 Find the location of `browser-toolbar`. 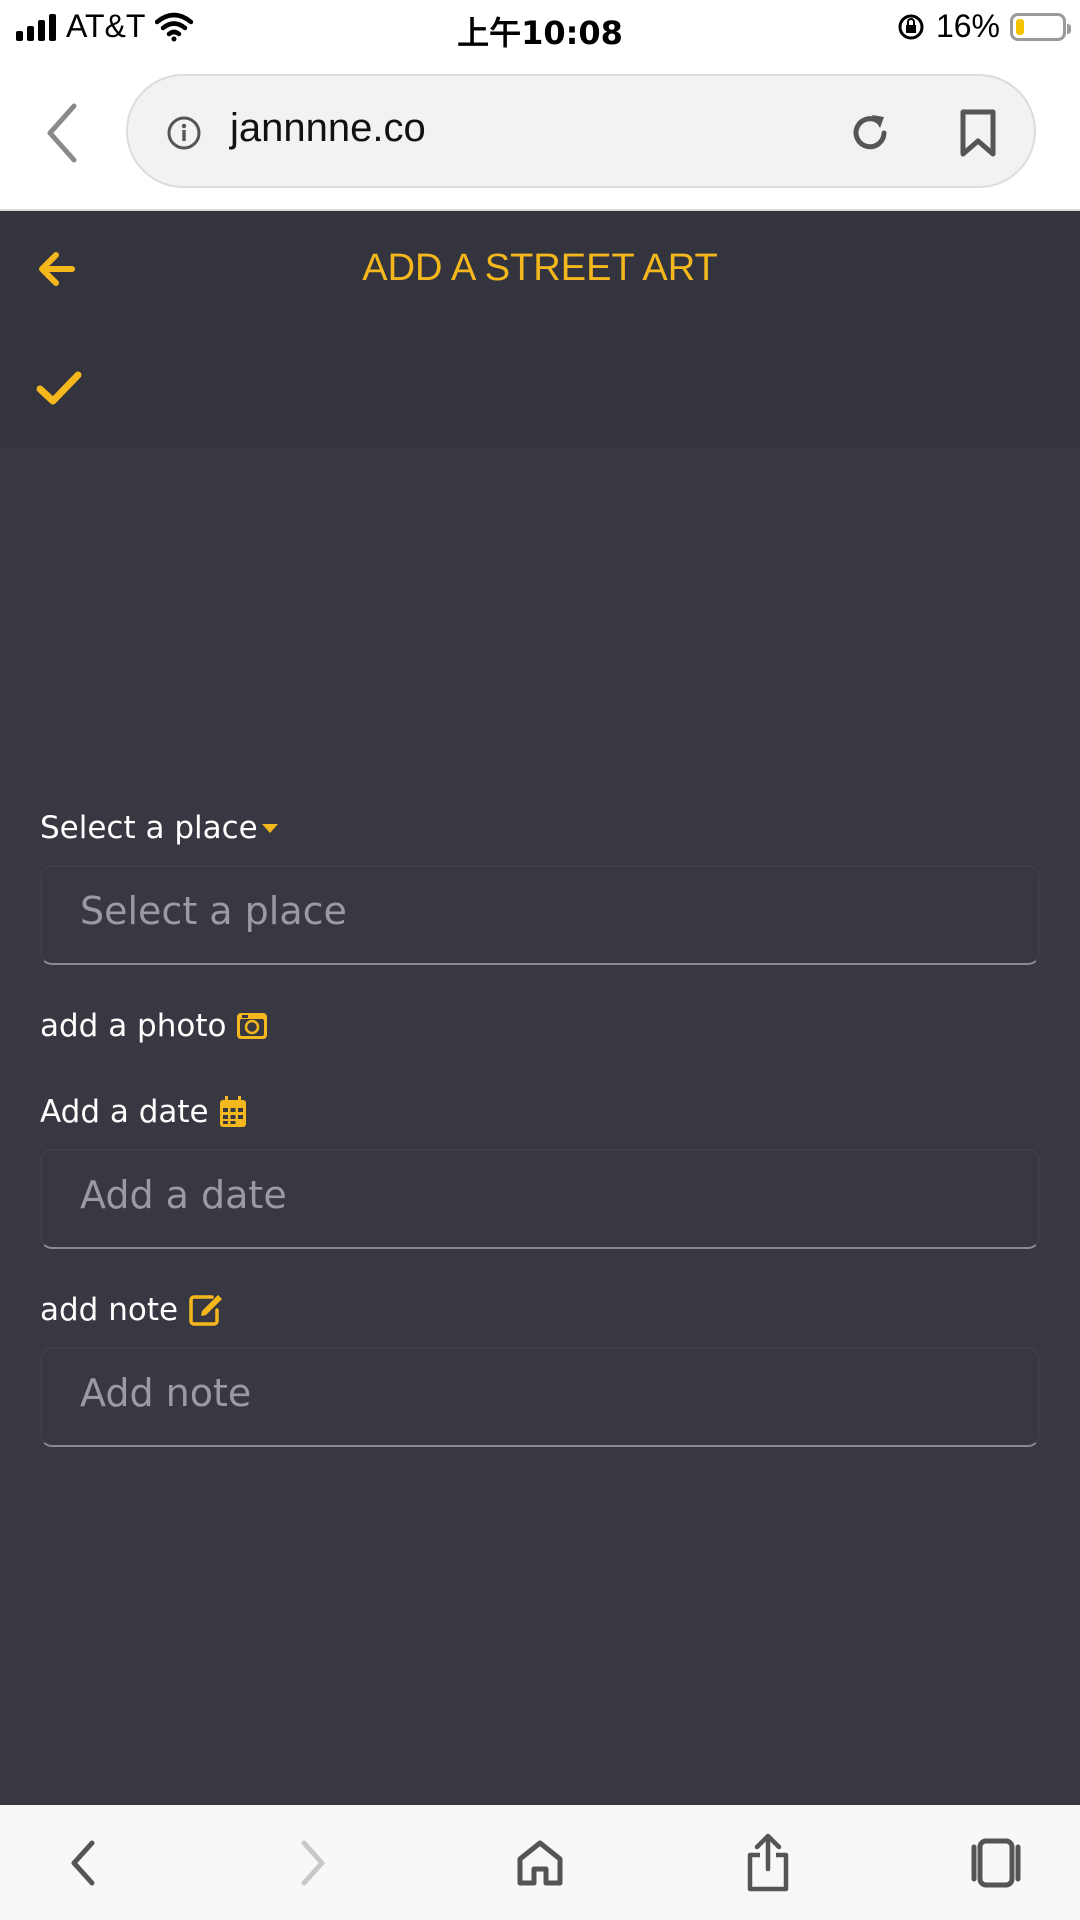

browser-toolbar is located at coordinates (540, 1862).